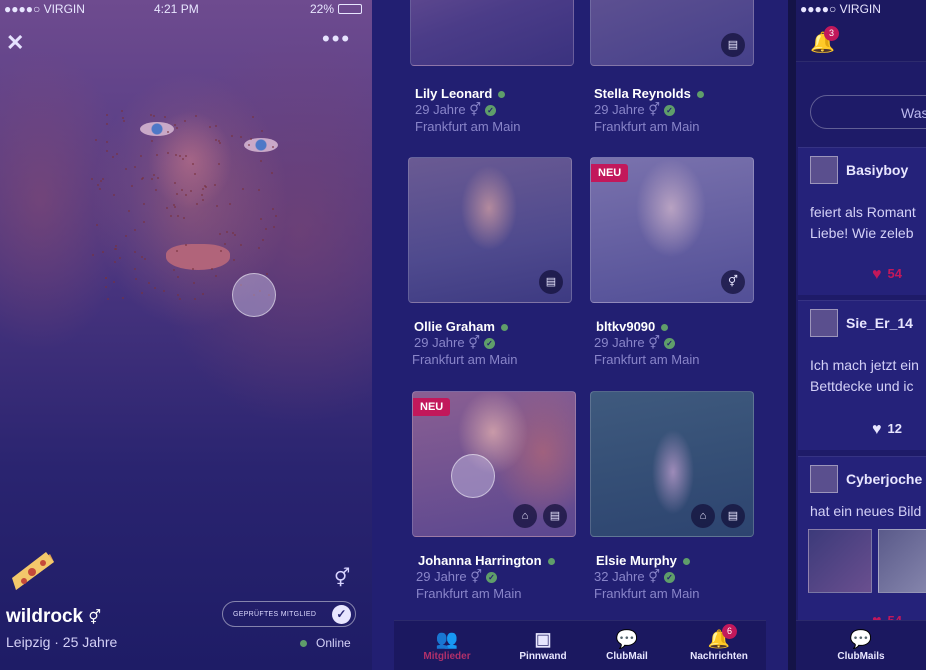 Image resolution: width=926 pixels, height=670 pixels. I want to click on carrier-label: ●●●●○ VIRGIN, so click(840, 9).